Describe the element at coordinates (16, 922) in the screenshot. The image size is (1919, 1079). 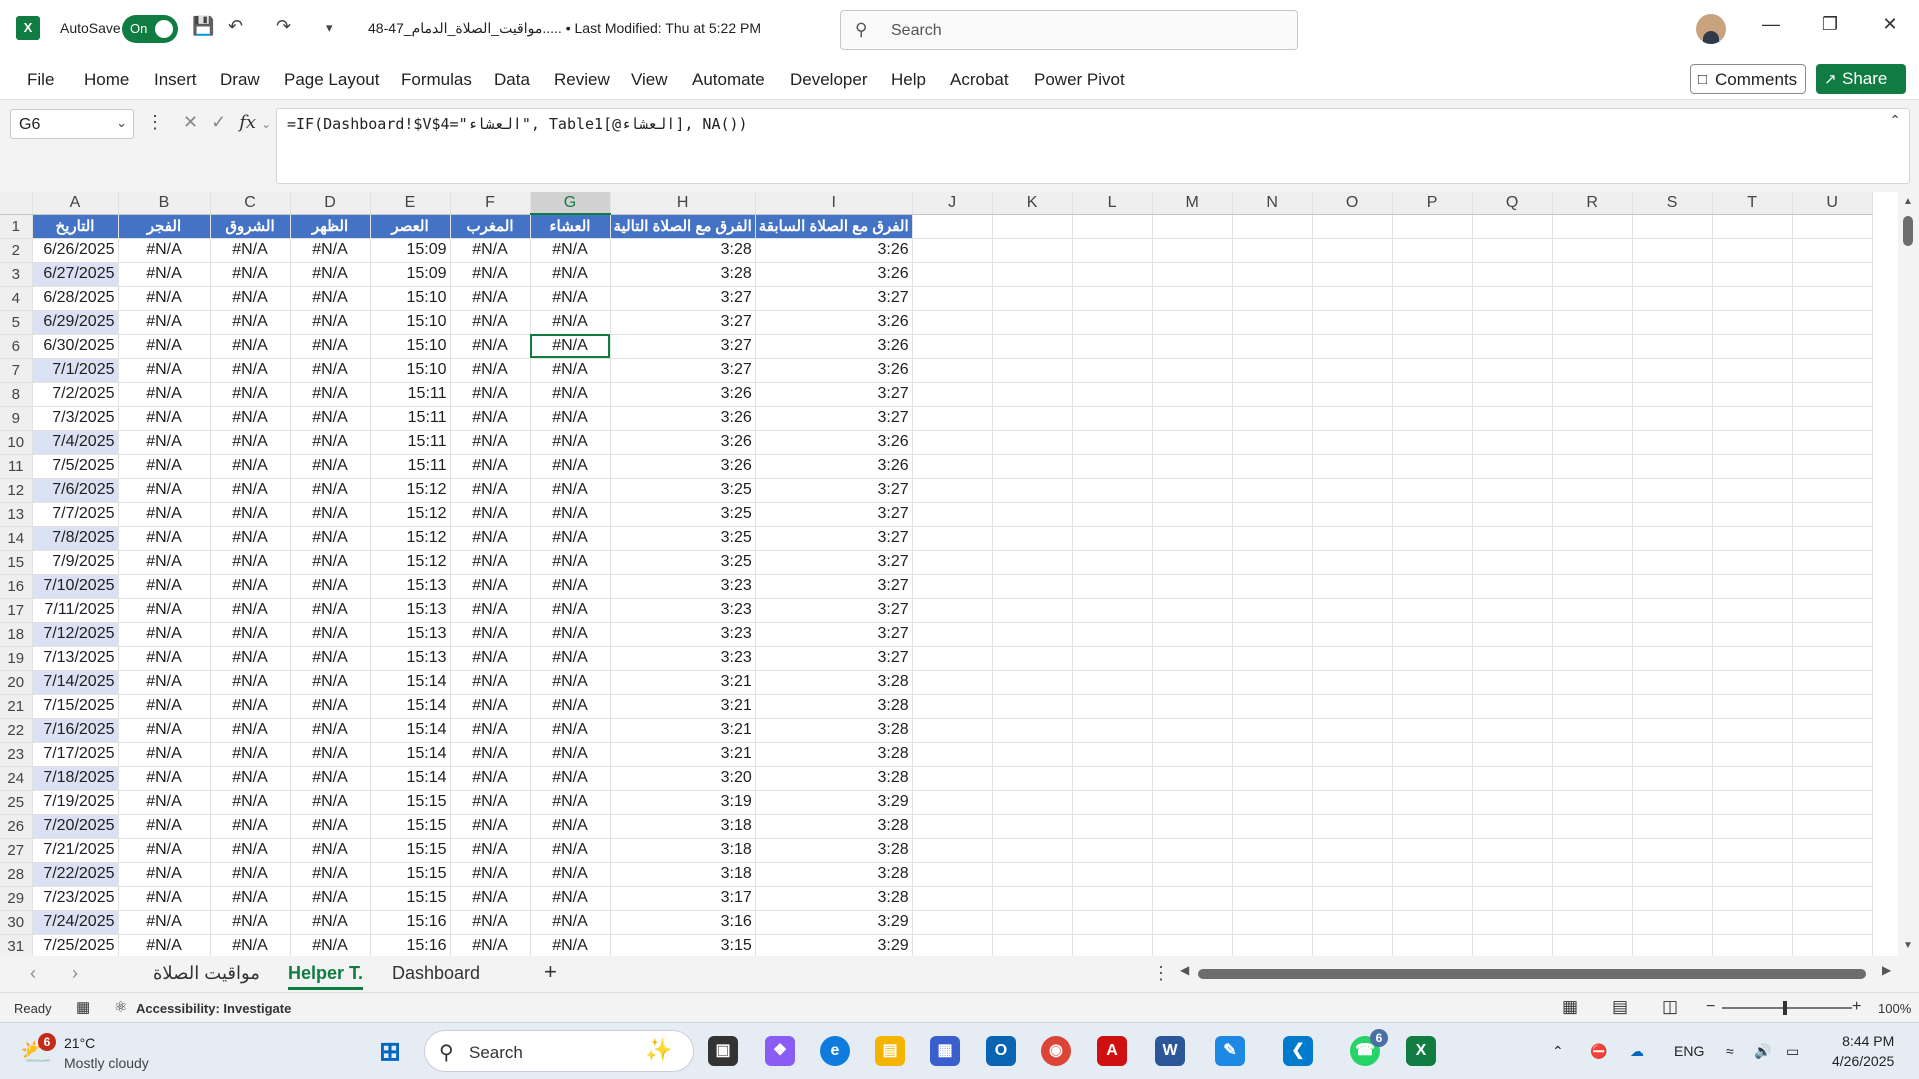
I see `row-header: 30` at that location.